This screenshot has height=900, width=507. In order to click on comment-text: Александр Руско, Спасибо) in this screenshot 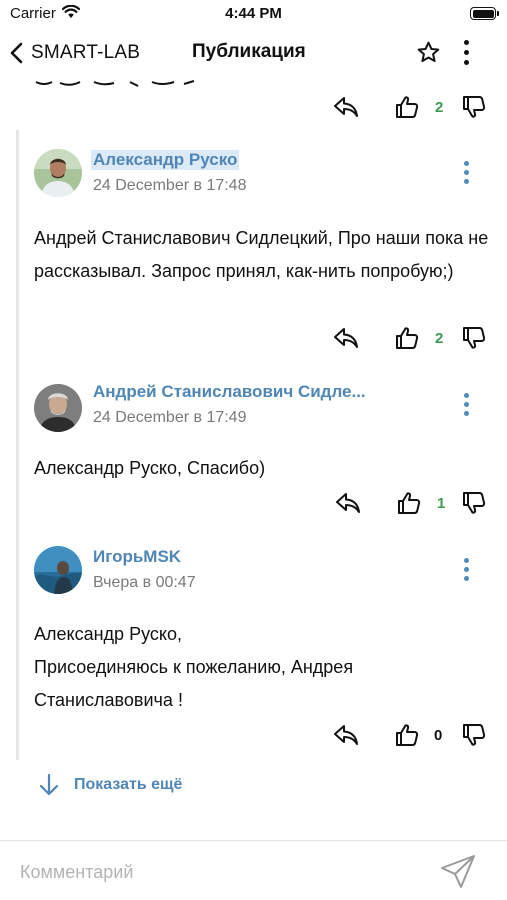, I will do `click(150, 468)`.